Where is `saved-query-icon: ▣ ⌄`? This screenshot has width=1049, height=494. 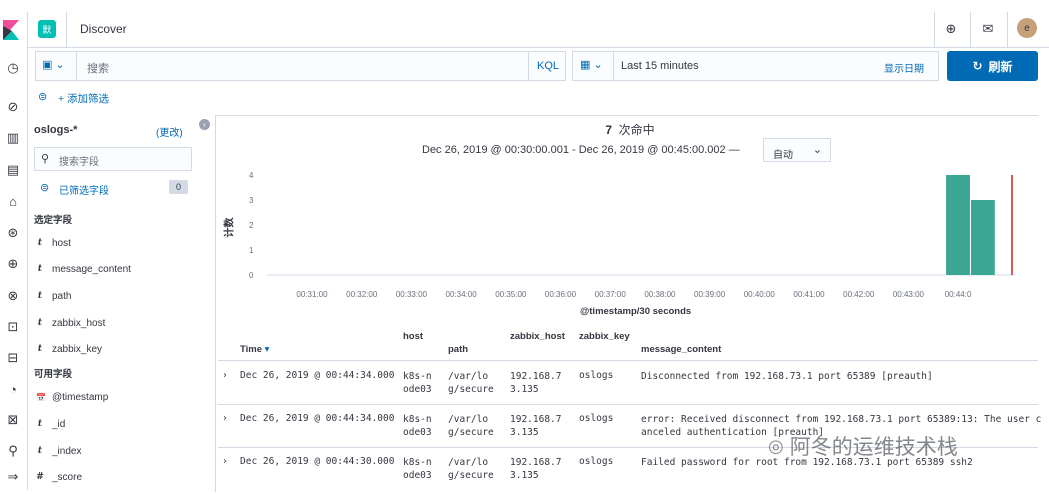 saved-query-icon: ▣ ⌄ is located at coordinates (53, 64).